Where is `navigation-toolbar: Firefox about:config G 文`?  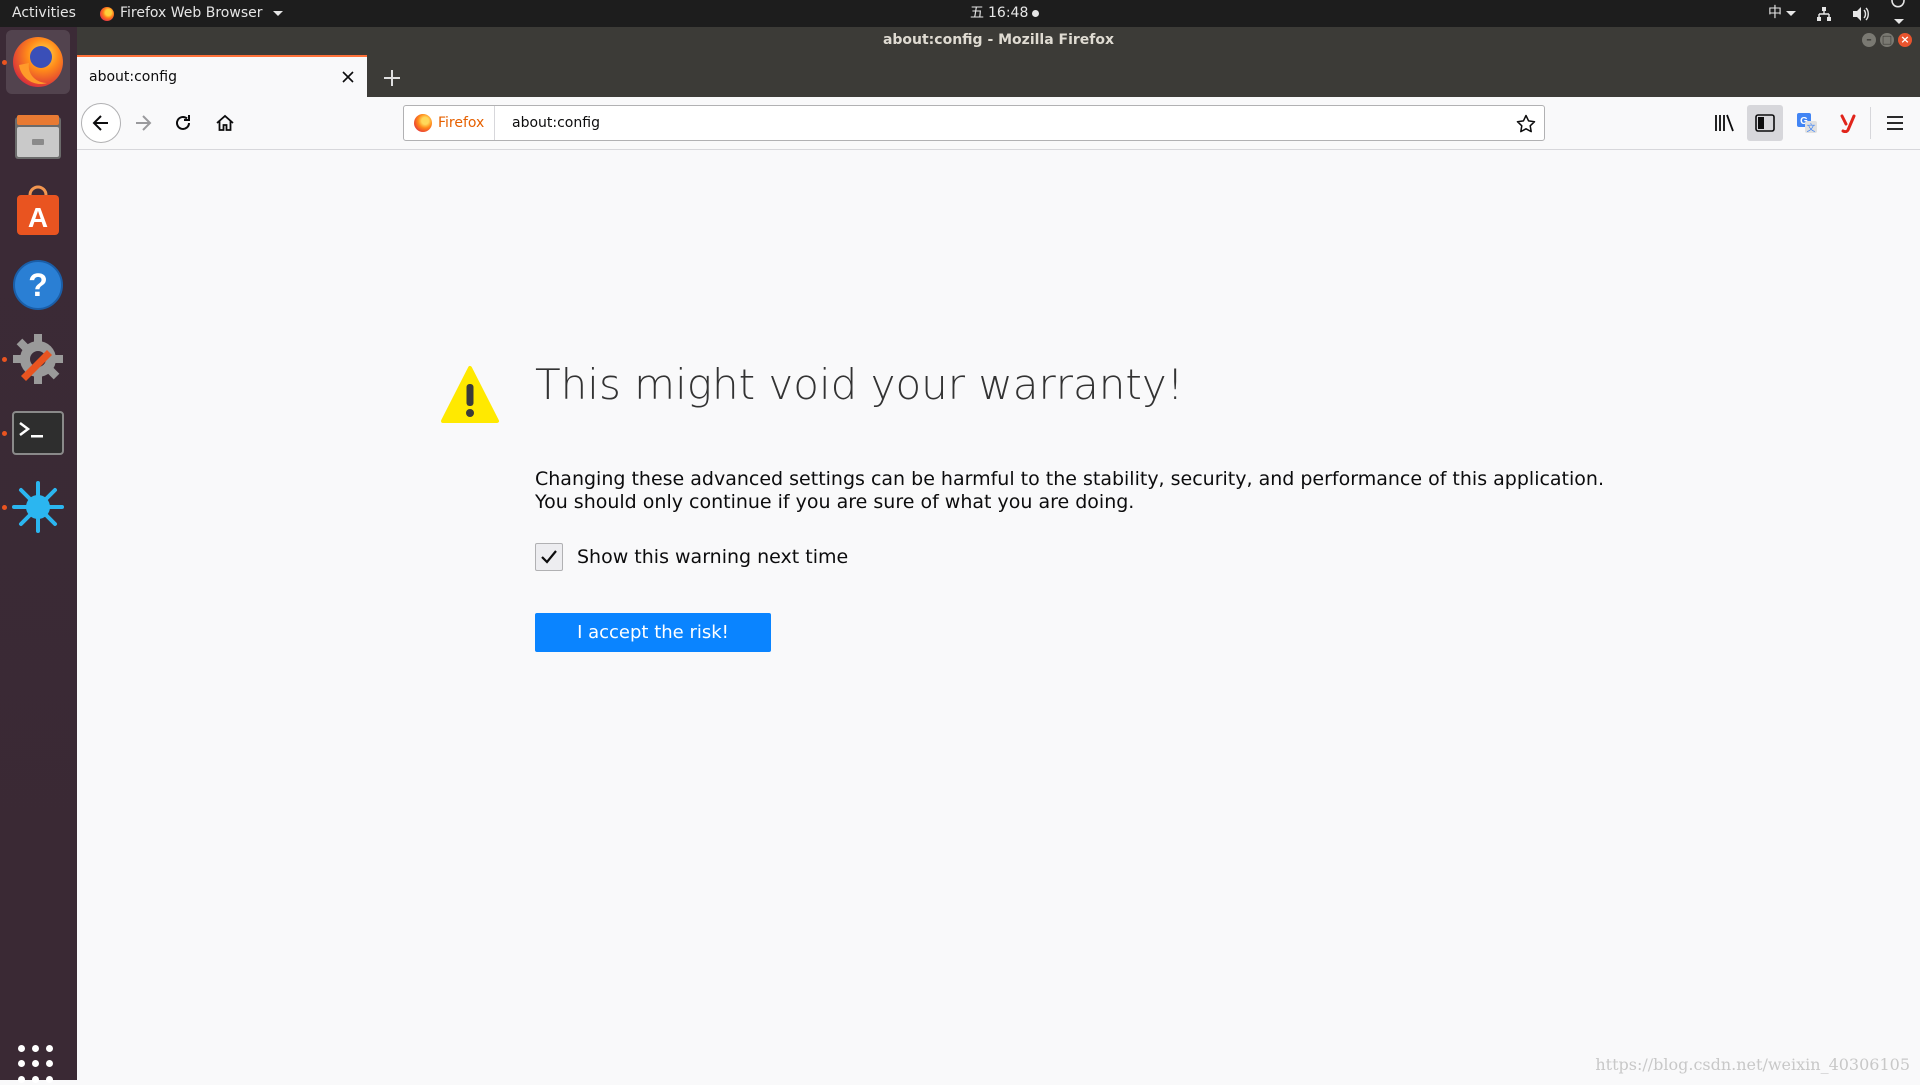
navigation-toolbar: Firefox about:config G 文 is located at coordinates (998, 123).